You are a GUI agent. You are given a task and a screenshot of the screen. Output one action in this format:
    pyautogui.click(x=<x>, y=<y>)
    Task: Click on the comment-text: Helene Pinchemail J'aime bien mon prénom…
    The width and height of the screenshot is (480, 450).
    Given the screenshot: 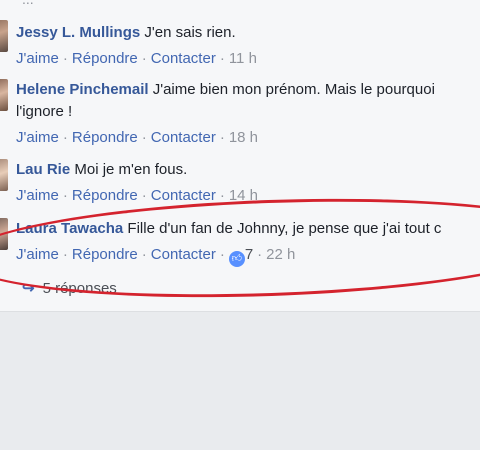 What is the action you would take?
    pyautogui.click(x=225, y=90)
    